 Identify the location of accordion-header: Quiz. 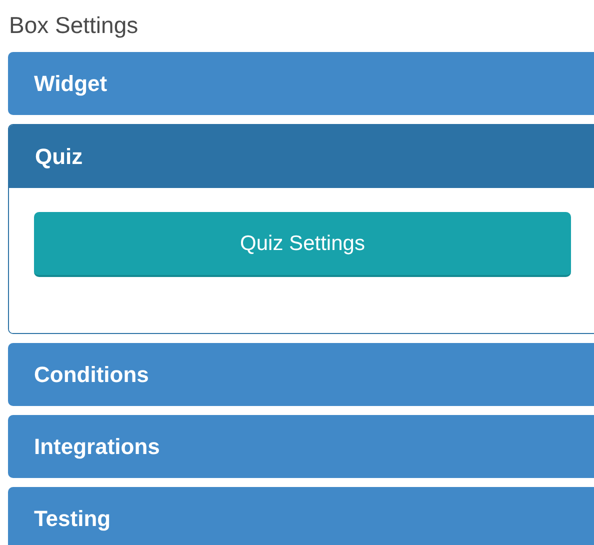
(301, 156).